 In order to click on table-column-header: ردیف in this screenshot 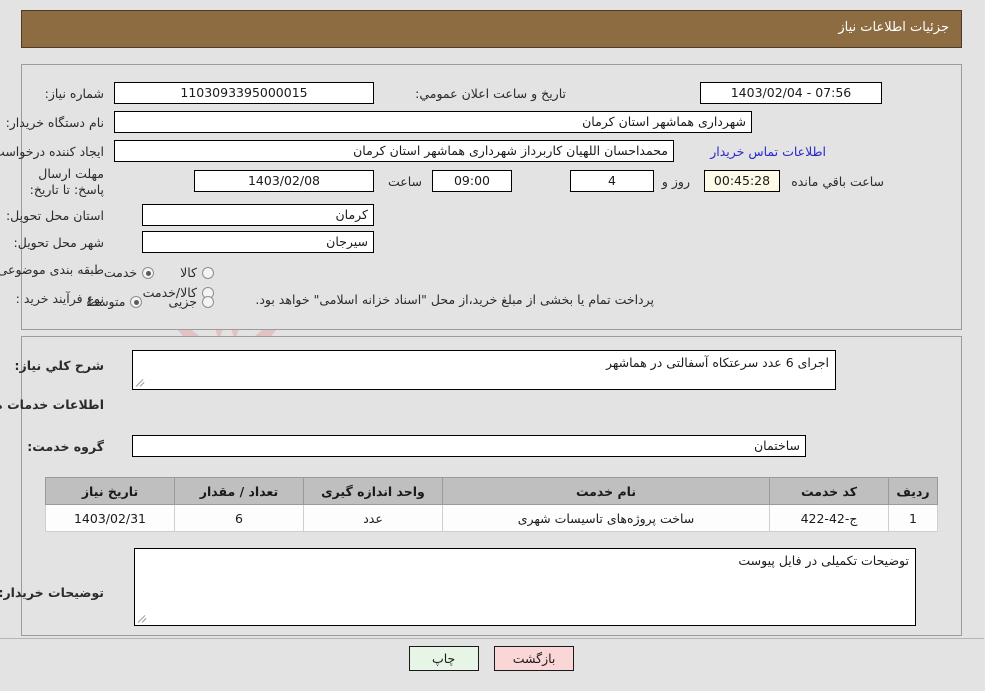, I will do `click(914, 491)`.